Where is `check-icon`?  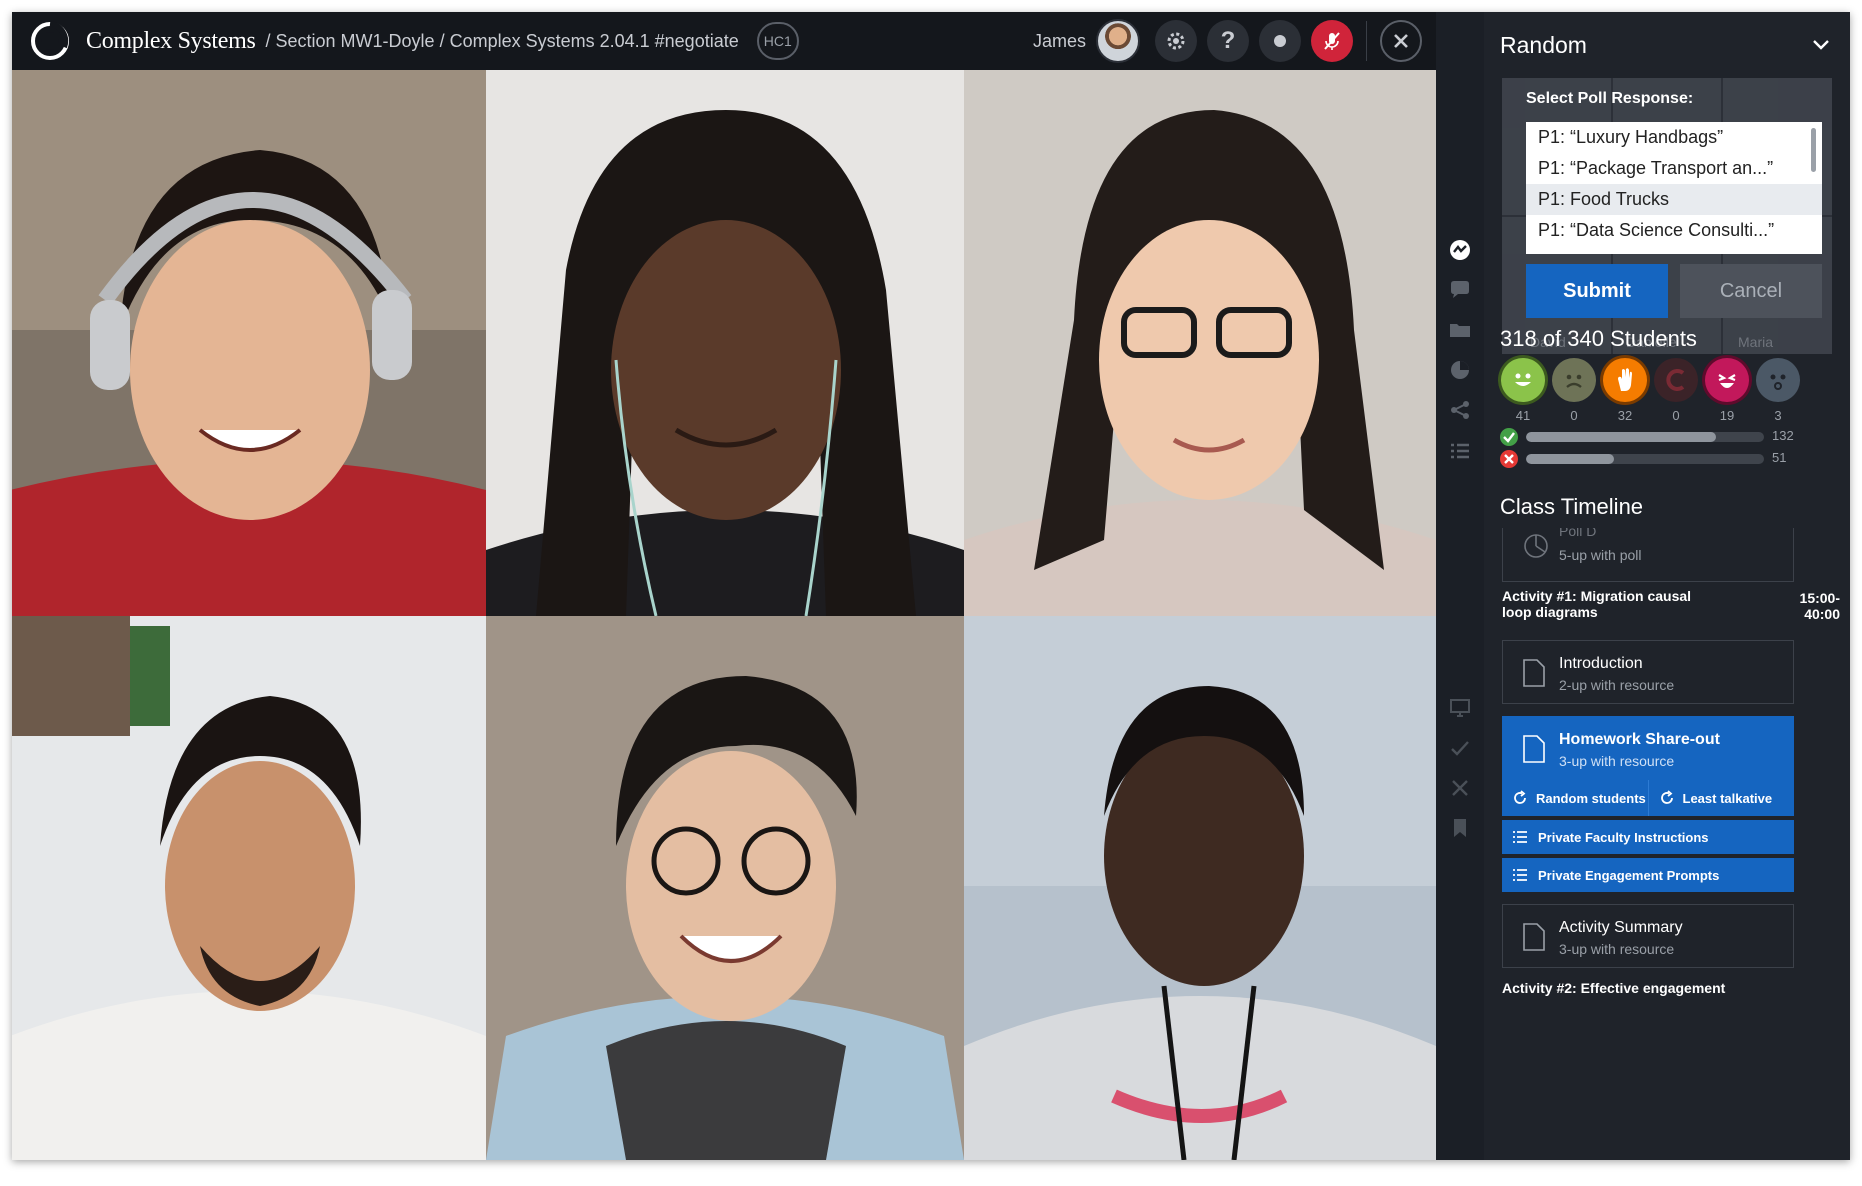
check-icon is located at coordinates (1460, 748).